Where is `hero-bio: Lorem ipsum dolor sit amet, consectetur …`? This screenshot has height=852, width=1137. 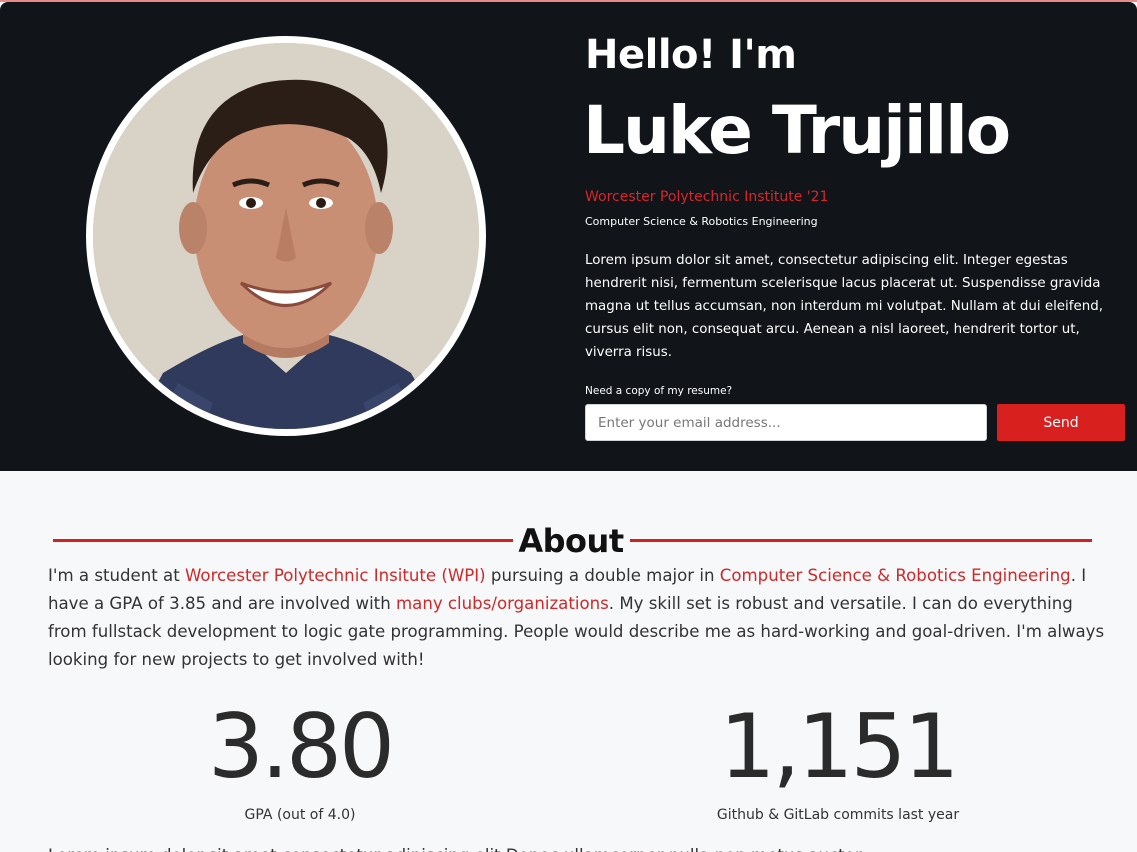 hero-bio: Lorem ipsum dolor sit amet, consectetur … is located at coordinates (844, 306).